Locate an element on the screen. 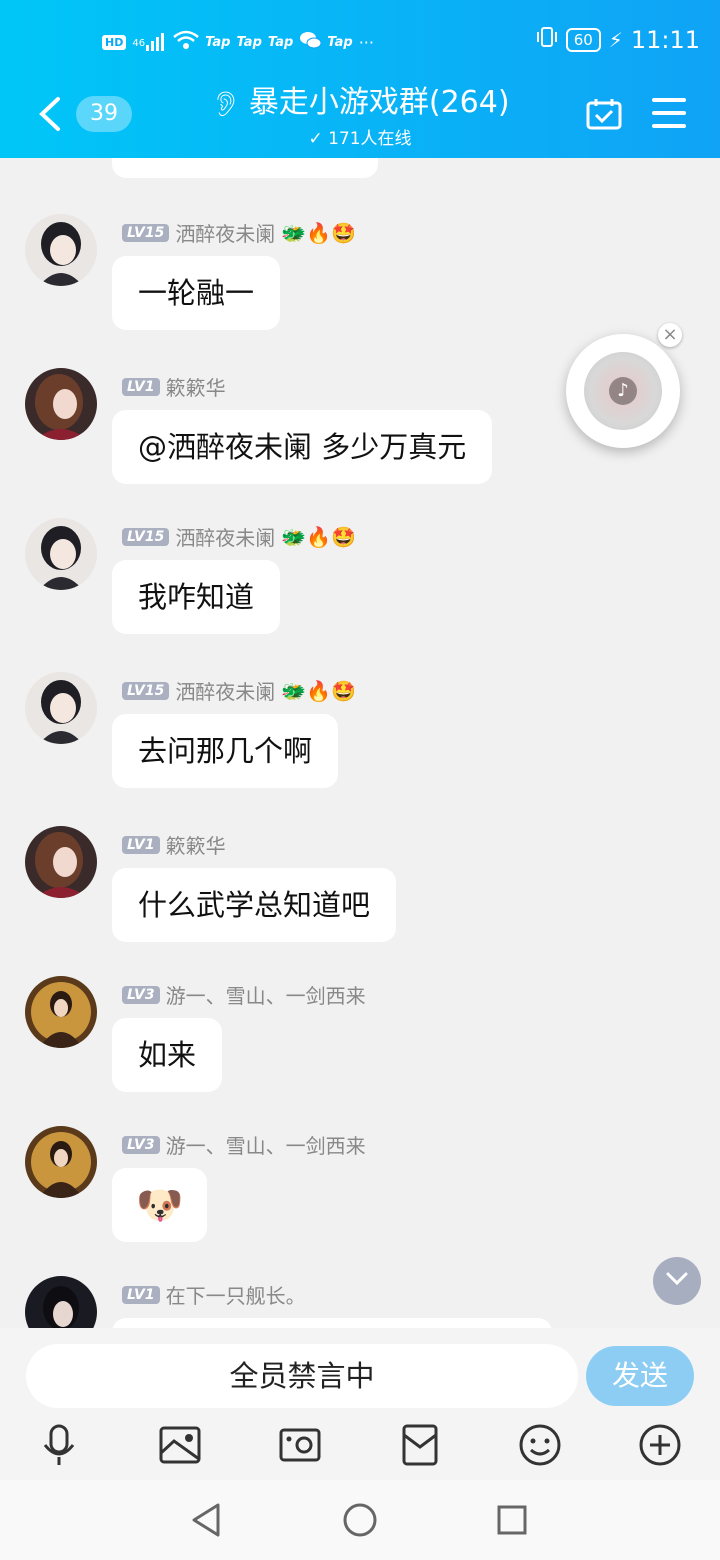  input-bar: 全员禁言中 发送 is located at coordinates (360, 1404).